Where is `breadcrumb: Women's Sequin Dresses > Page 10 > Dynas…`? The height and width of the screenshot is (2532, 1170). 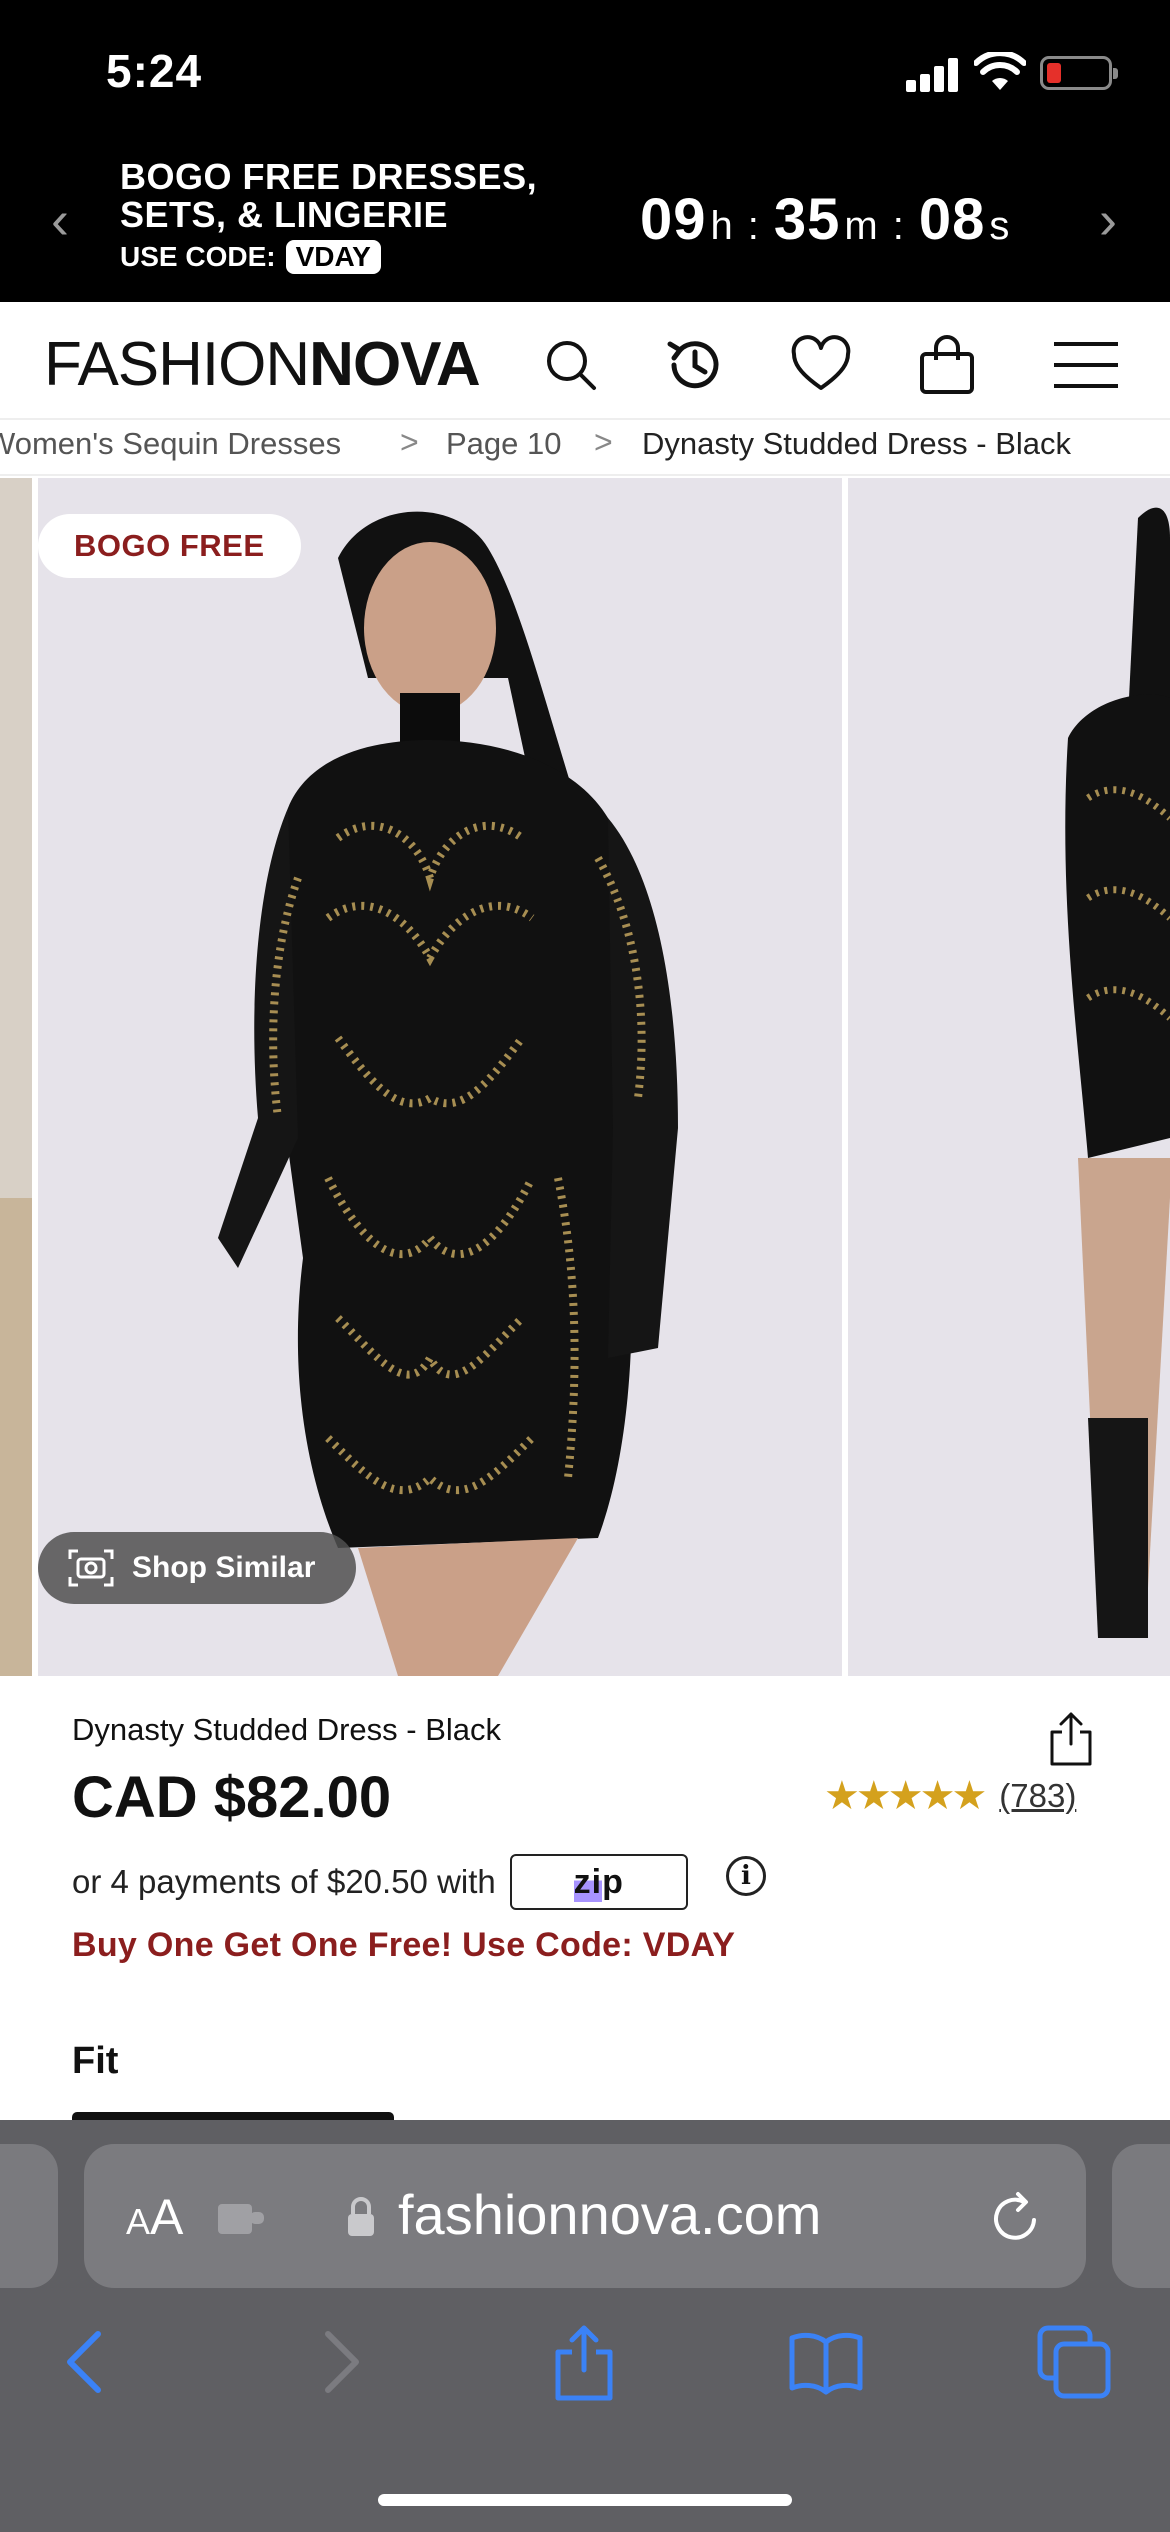 breadcrumb: Women's Sequin Dresses > Page 10 > Dynas… is located at coordinates (585, 448).